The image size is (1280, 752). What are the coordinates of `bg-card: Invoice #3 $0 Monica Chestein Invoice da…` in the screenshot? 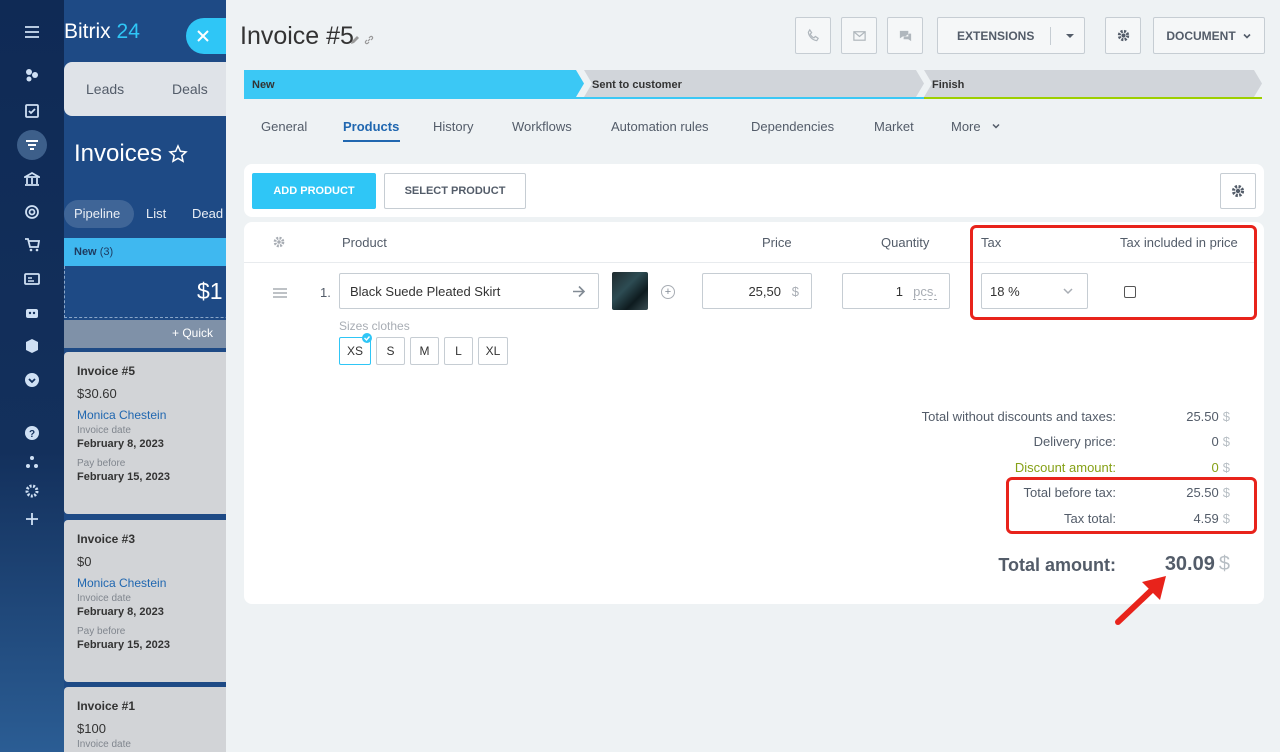 It's located at (149, 601).